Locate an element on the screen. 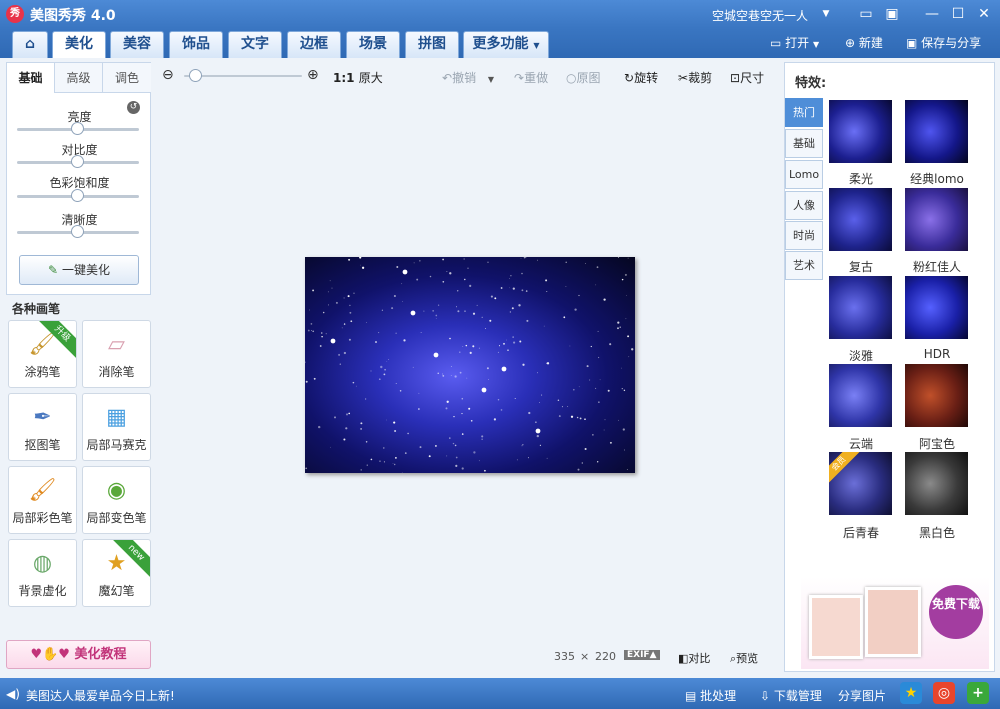 The width and height of the screenshot is (1000, 709). effect-cat-hot: 热门 is located at coordinates (804, 112).